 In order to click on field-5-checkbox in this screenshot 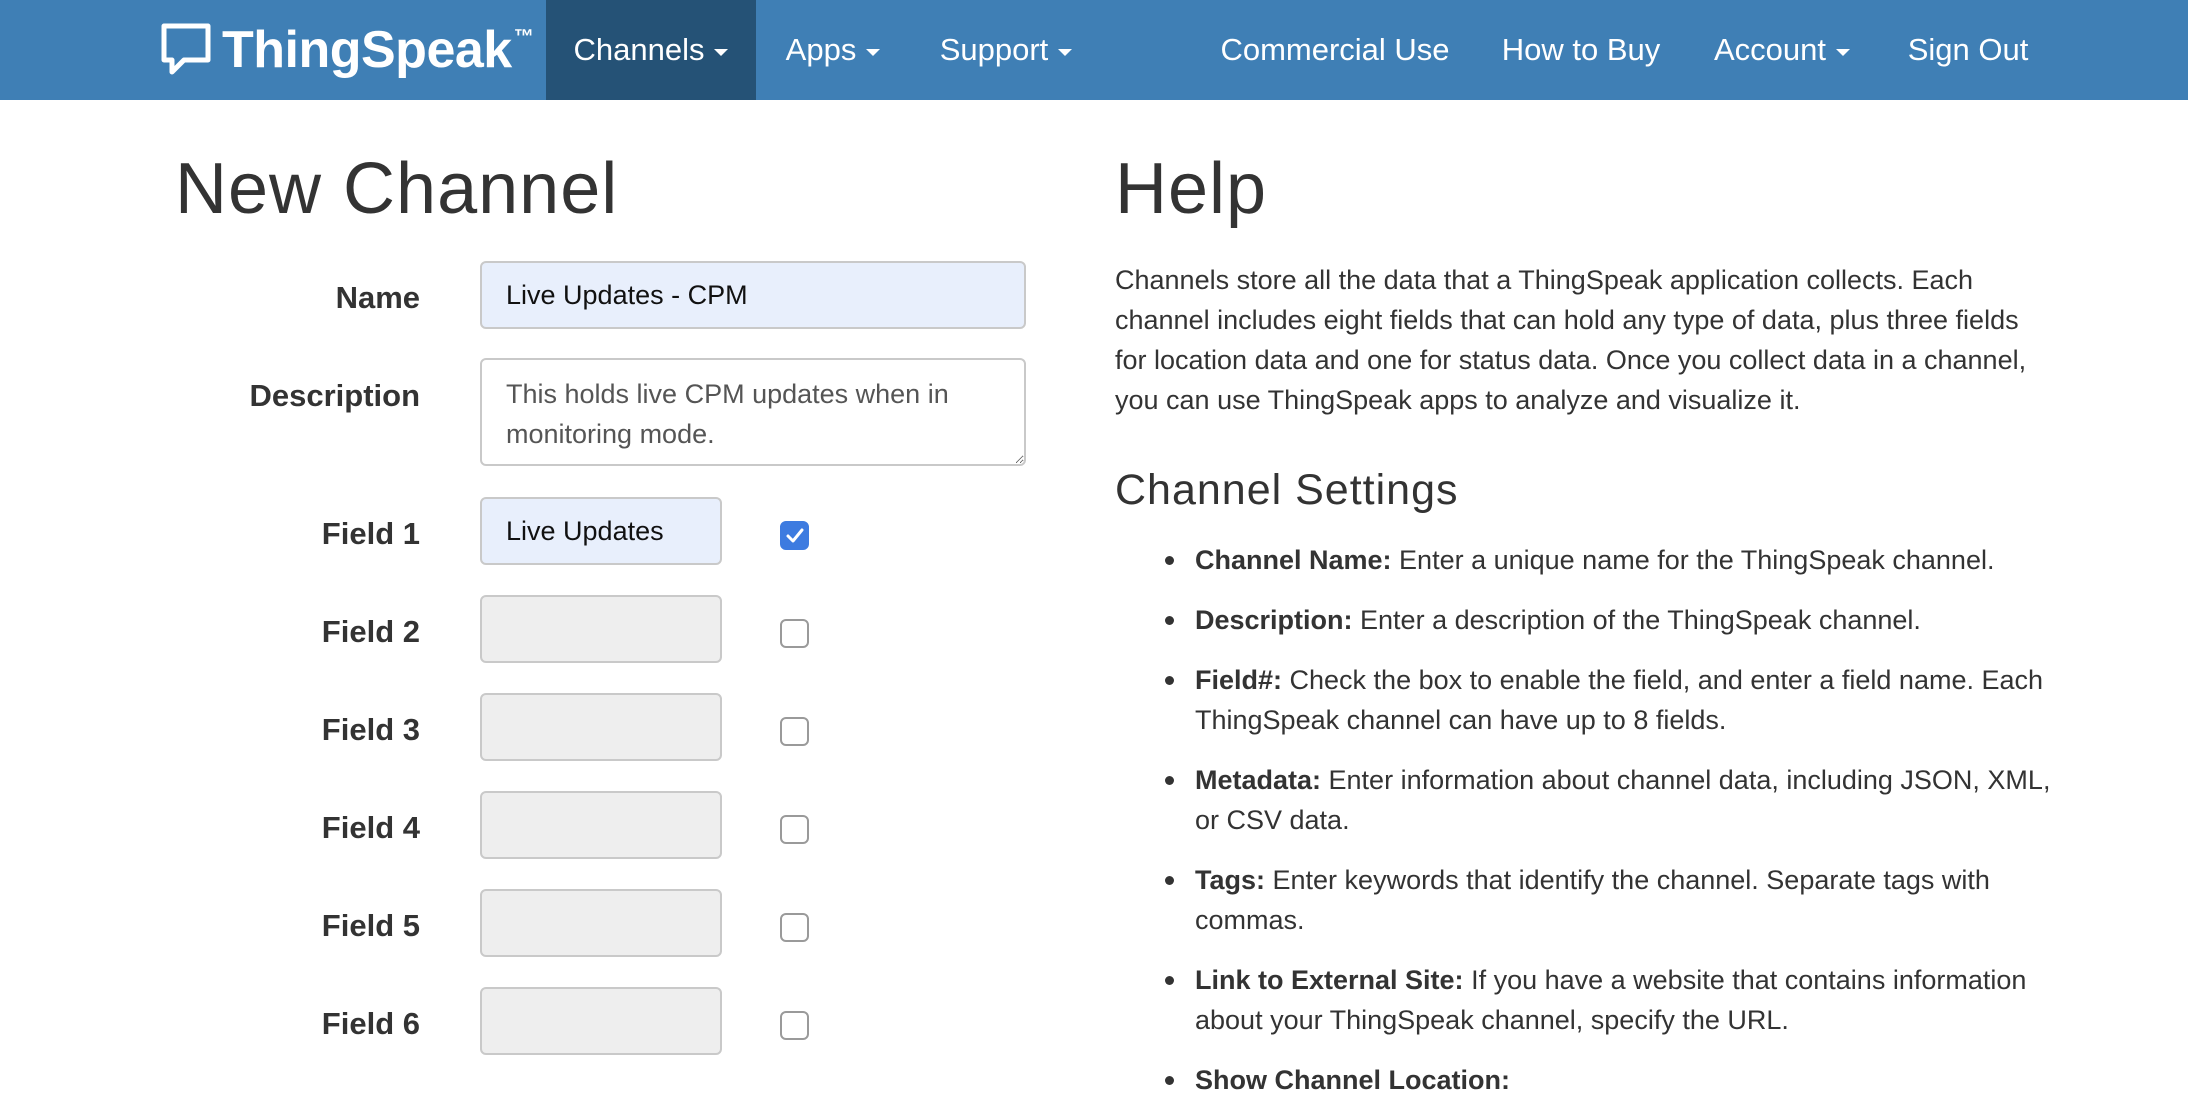, I will do `click(794, 927)`.